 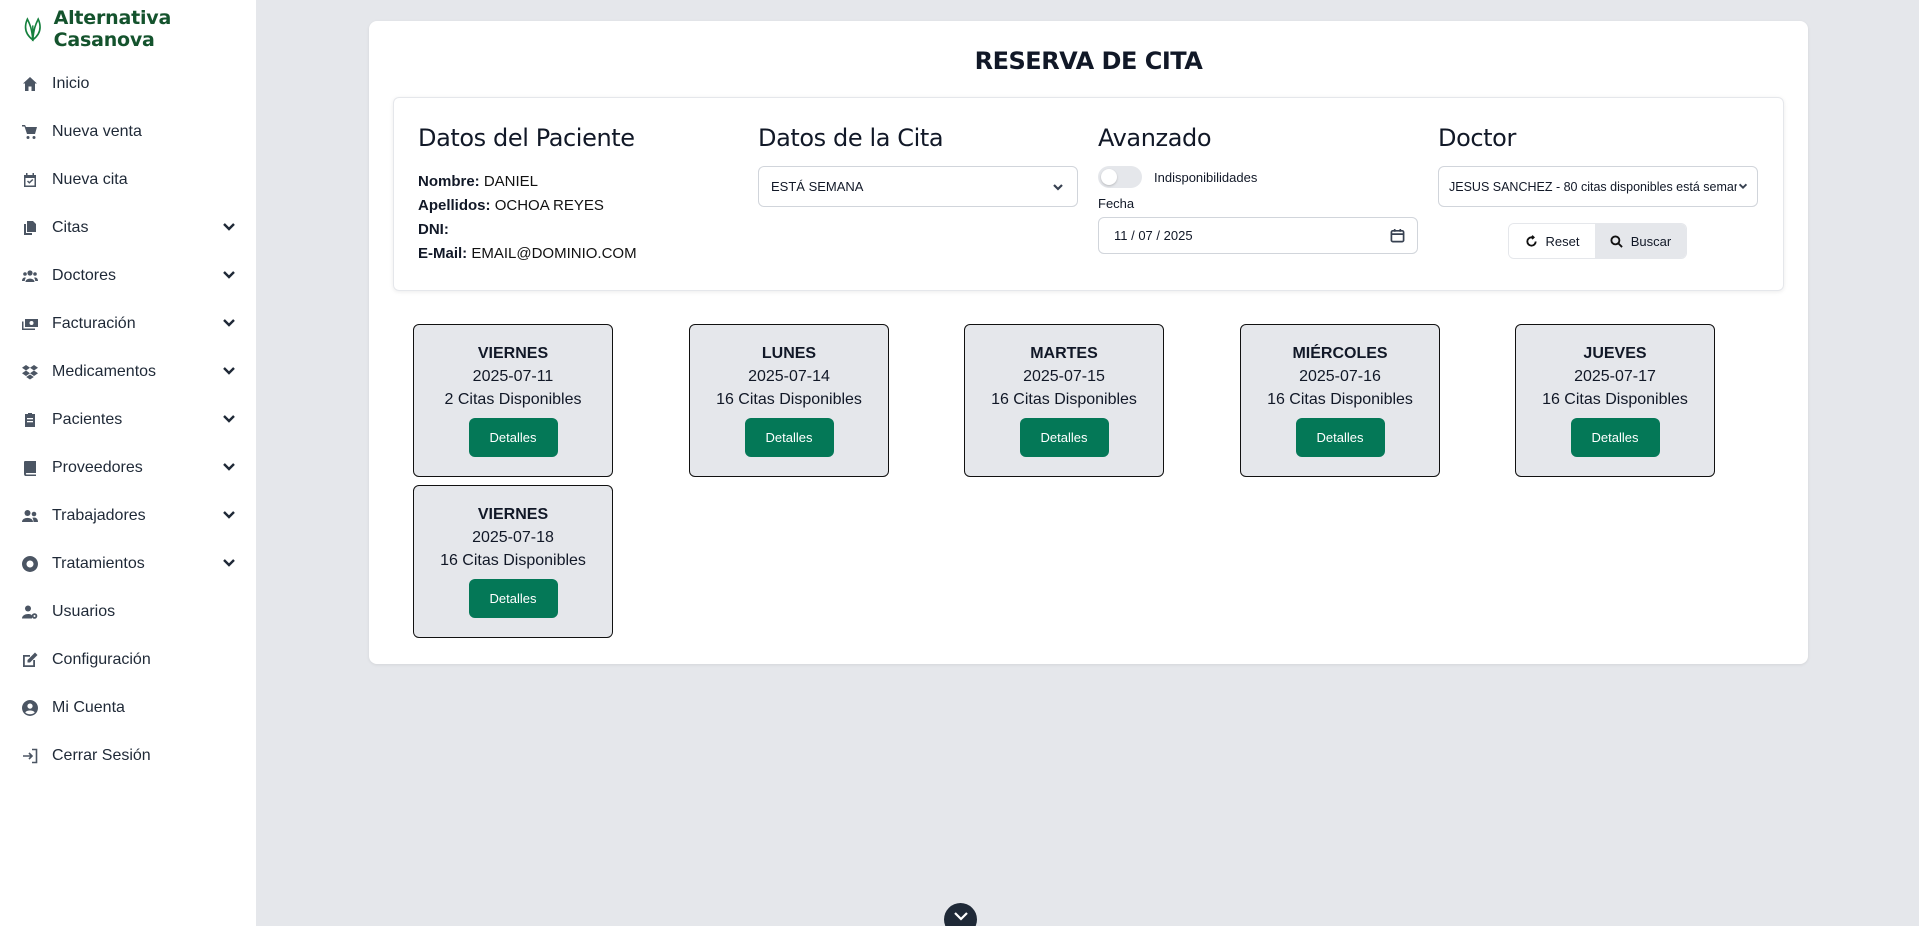 What do you see at coordinates (30, 420) in the screenshot?
I see `clipboard-icon` at bounding box center [30, 420].